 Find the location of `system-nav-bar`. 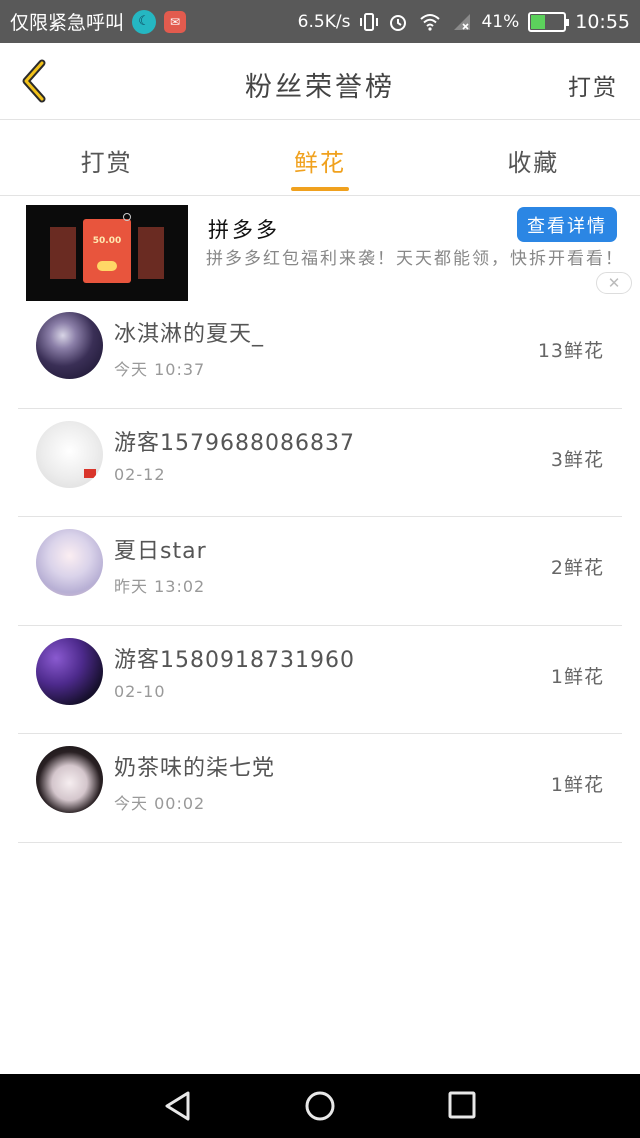

system-nav-bar is located at coordinates (320, 1106).